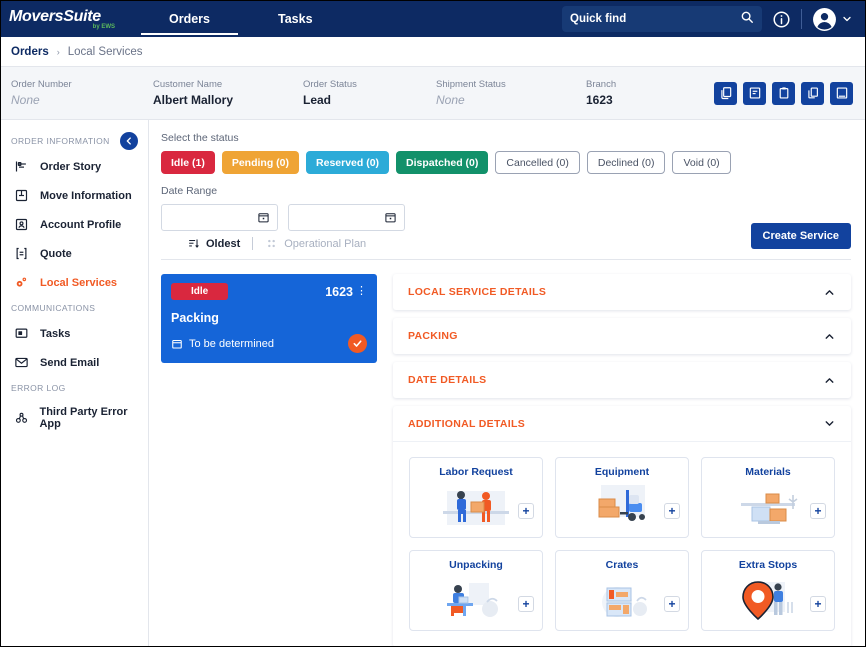 The width and height of the screenshot is (866, 647). What do you see at coordinates (55, 333) in the screenshot?
I see `sidebar-item-label: Tasks` at bounding box center [55, 333].